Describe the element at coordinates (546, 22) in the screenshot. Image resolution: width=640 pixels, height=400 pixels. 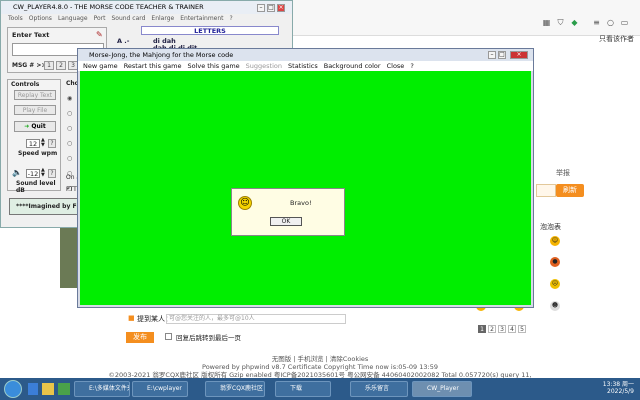
I see `grid-icon: ▦` at that location.